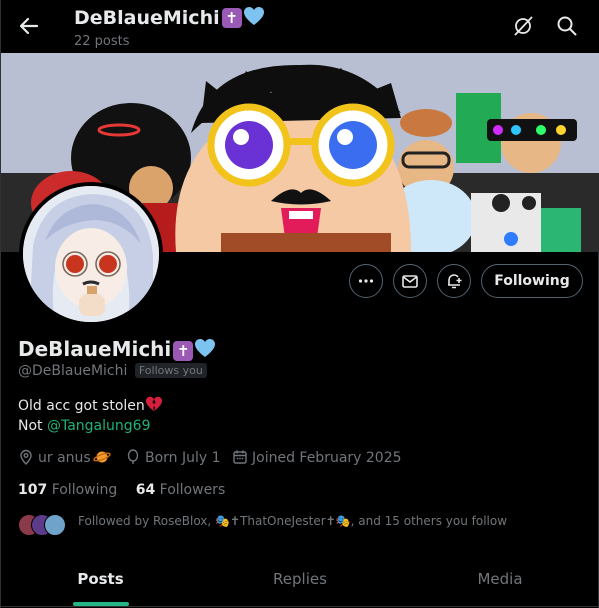 This screenshot has height=608, width=599. I want to click on location-pin-icon, so click(26, 457).